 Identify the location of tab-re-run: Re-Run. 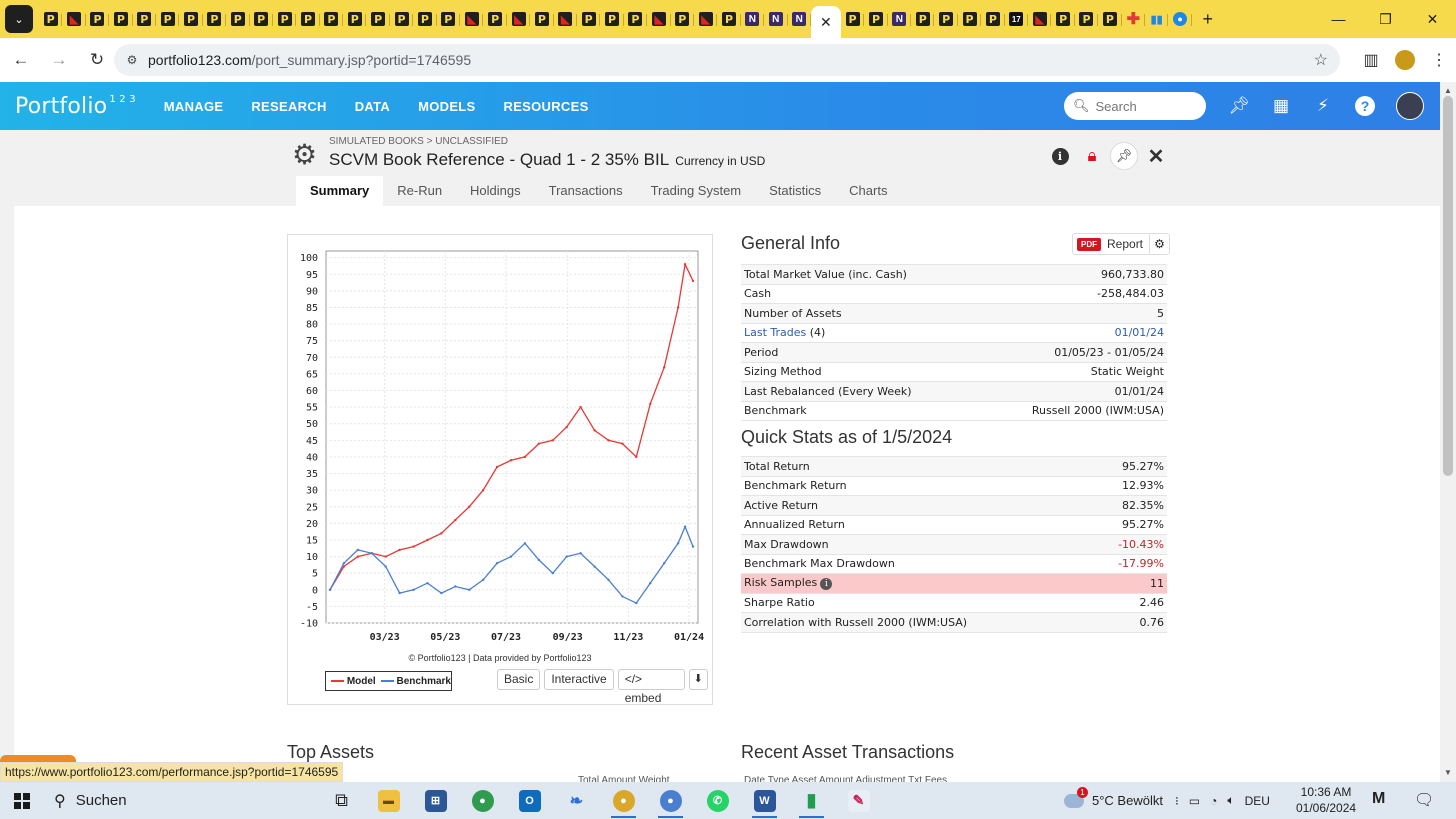
(419, 191).